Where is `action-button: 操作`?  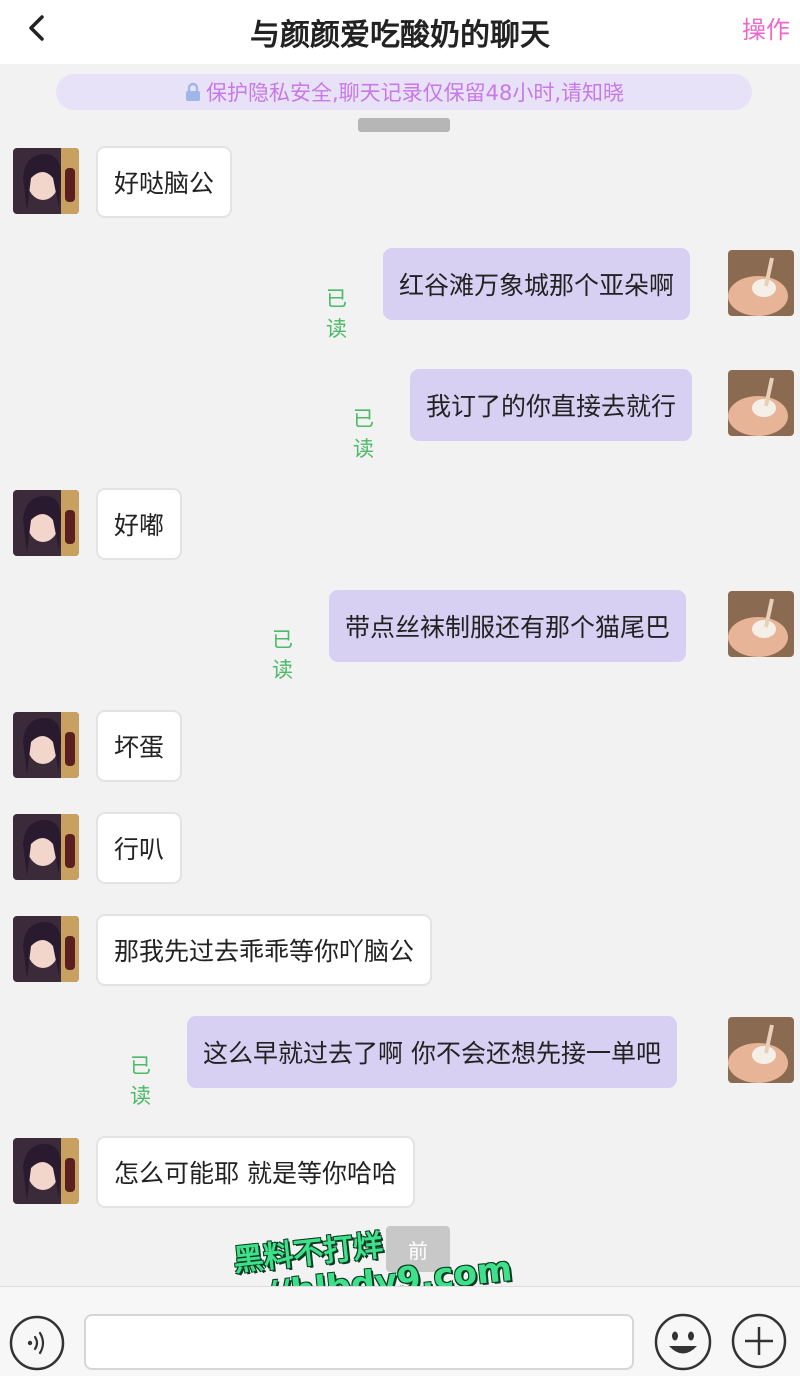 action-button: 操作 is located at coordinates (766, 27).